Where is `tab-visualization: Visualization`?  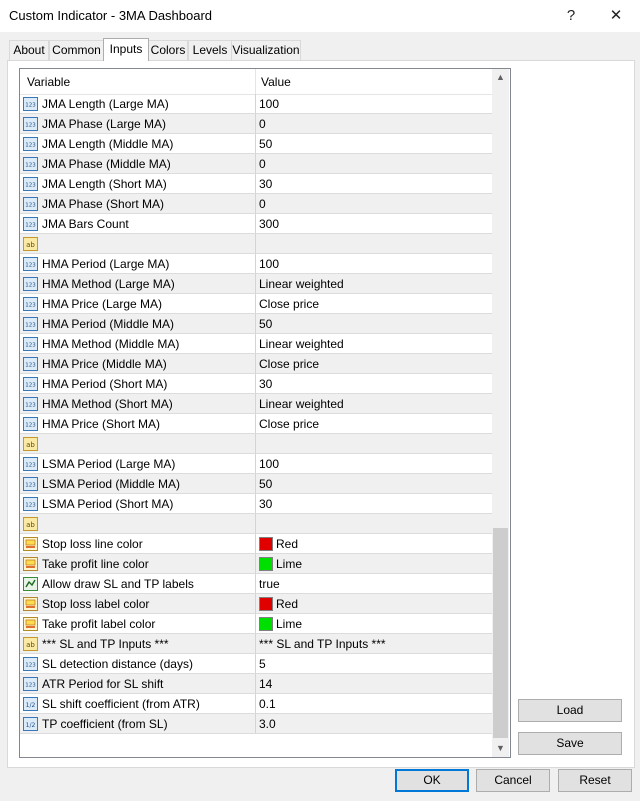
tab-visualization: Visualization is located at coordinates (266, 50).